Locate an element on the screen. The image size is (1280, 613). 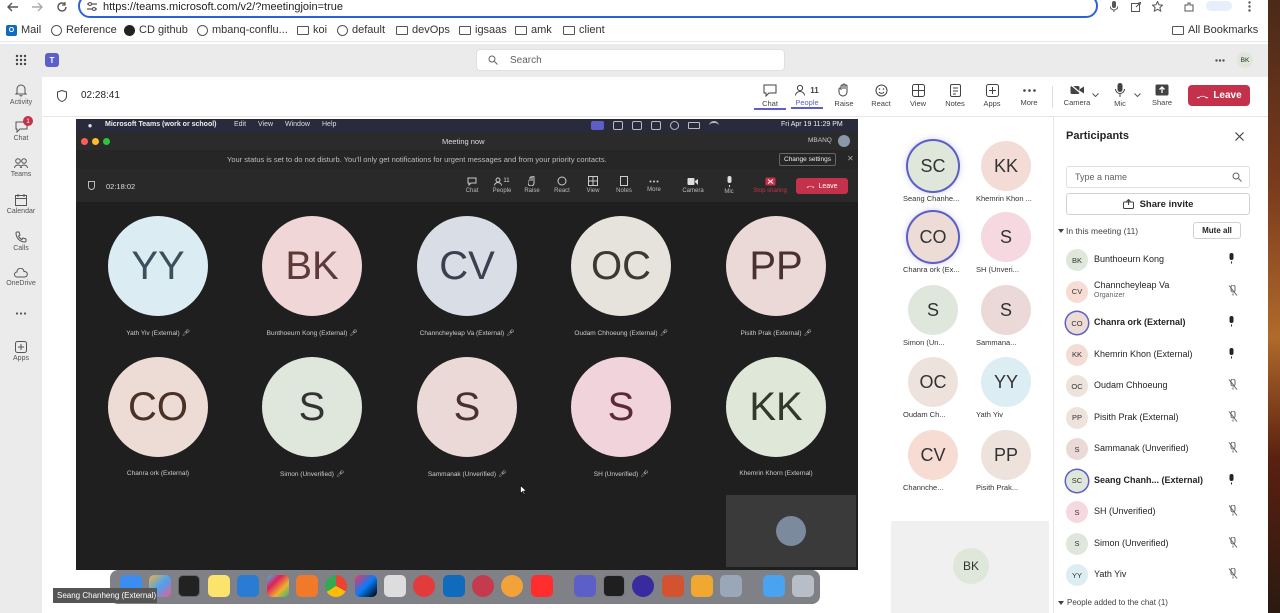
participant-row: KK Khemrin Khon (External) is located at coordinates (1158, 355).